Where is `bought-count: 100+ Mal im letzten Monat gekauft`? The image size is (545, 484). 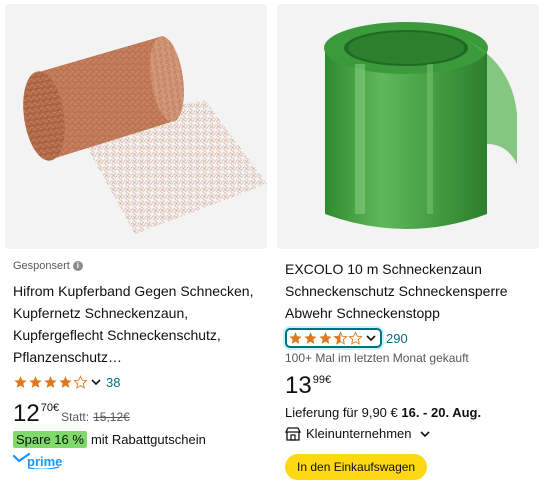 bought-count: 100+ Mal im letzten Monat gekauft is located at coordinates (377, 358).